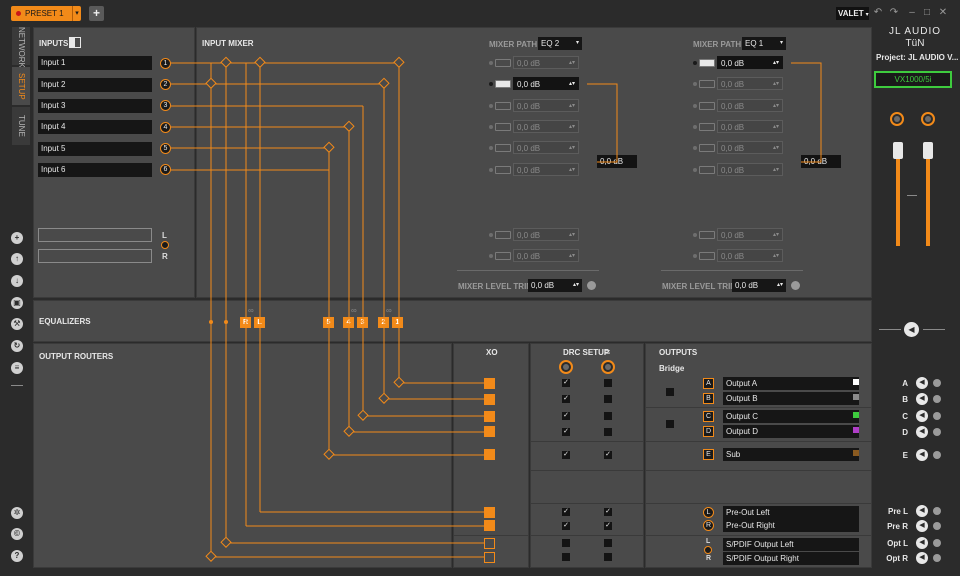 The height and width of the screenshot is (576, 960). I want to click on master-speaker-icon: ◀, so click(911, 329).